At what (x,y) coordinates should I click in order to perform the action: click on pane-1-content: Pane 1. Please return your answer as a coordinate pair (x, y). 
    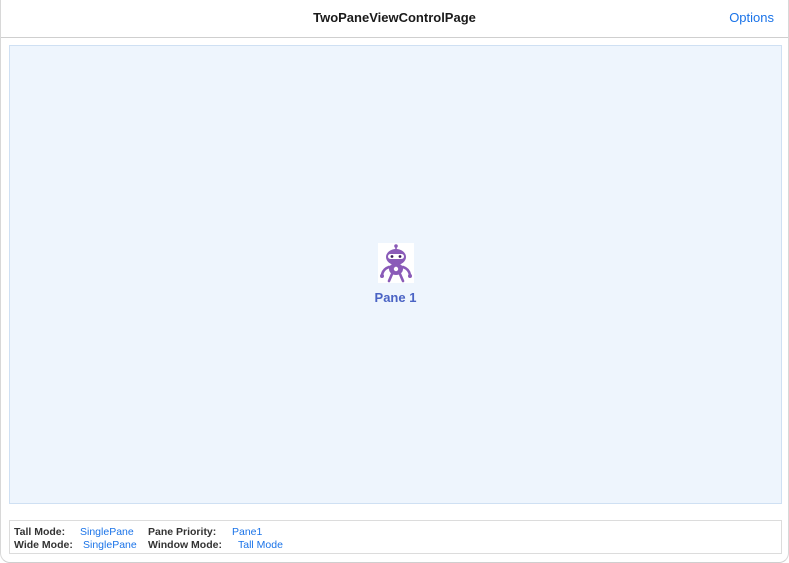
    Looking at the image, I should click on (395, 274).